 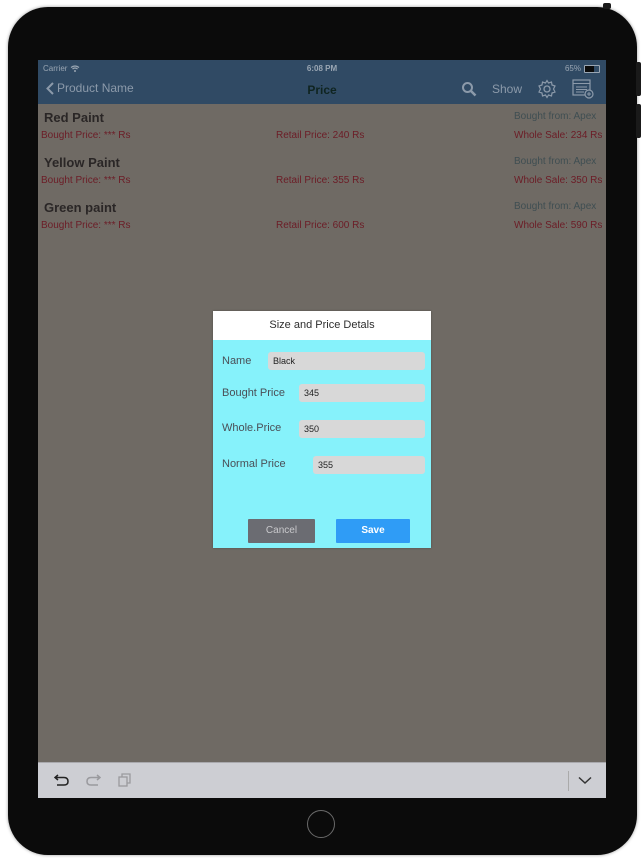 What do you see at coordinates (346, 361) in the screenshot?
I see `name-input` at bounding box center [346, 361].